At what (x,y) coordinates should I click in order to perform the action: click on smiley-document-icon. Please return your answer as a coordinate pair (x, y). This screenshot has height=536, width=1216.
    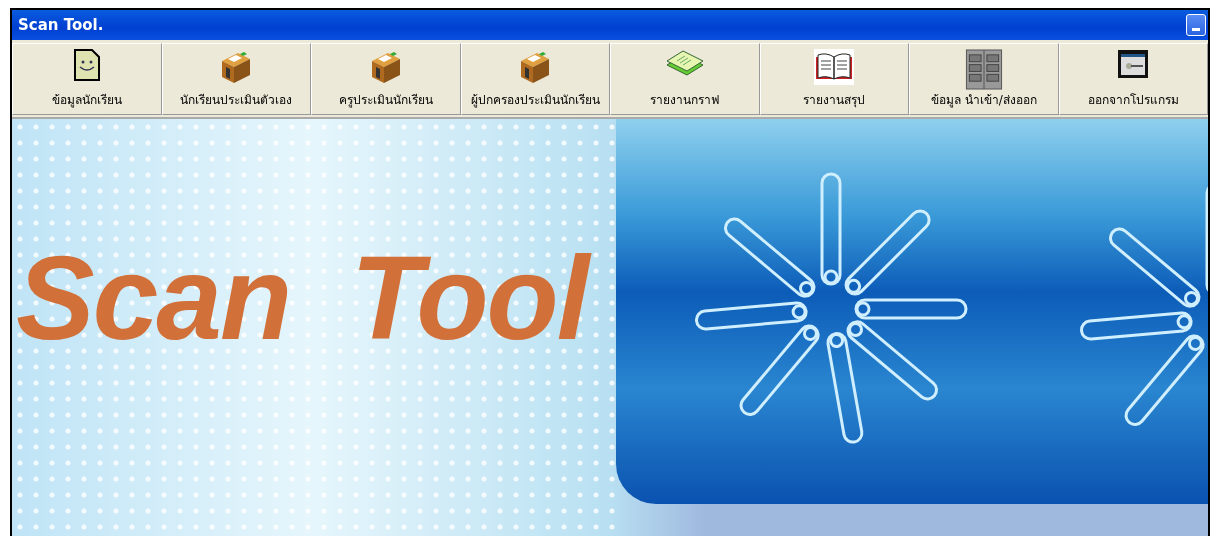
    Looking at the image, I should click on (86, 65).